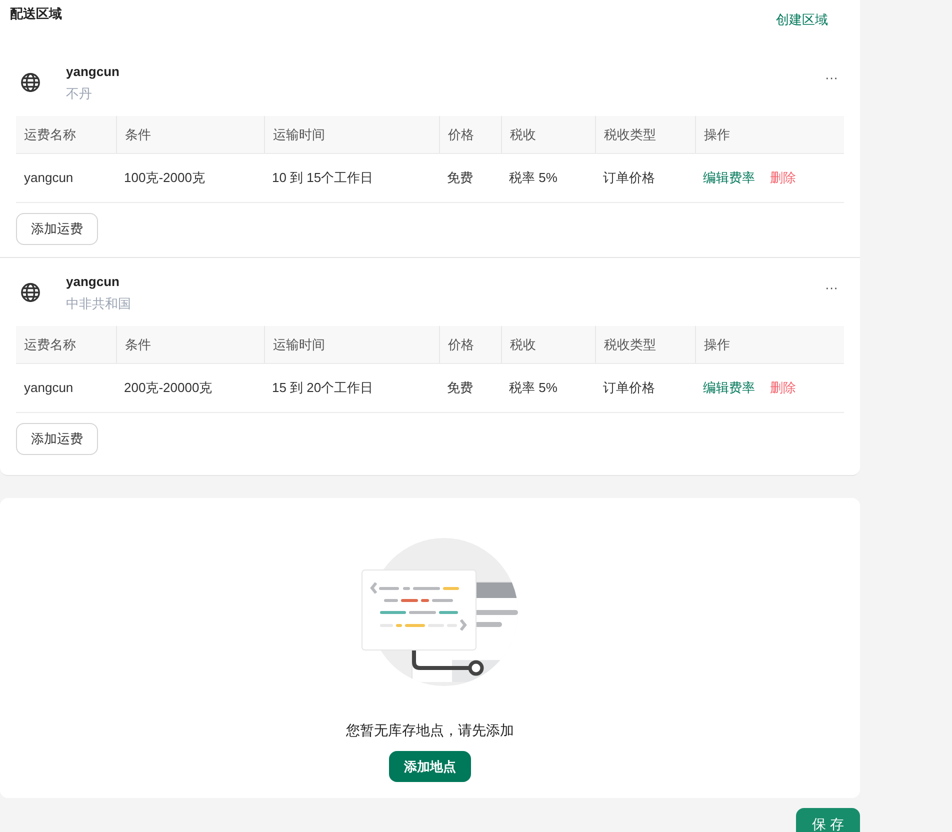  I want to click on zone-country: 中非共和国, so click(98, 303).